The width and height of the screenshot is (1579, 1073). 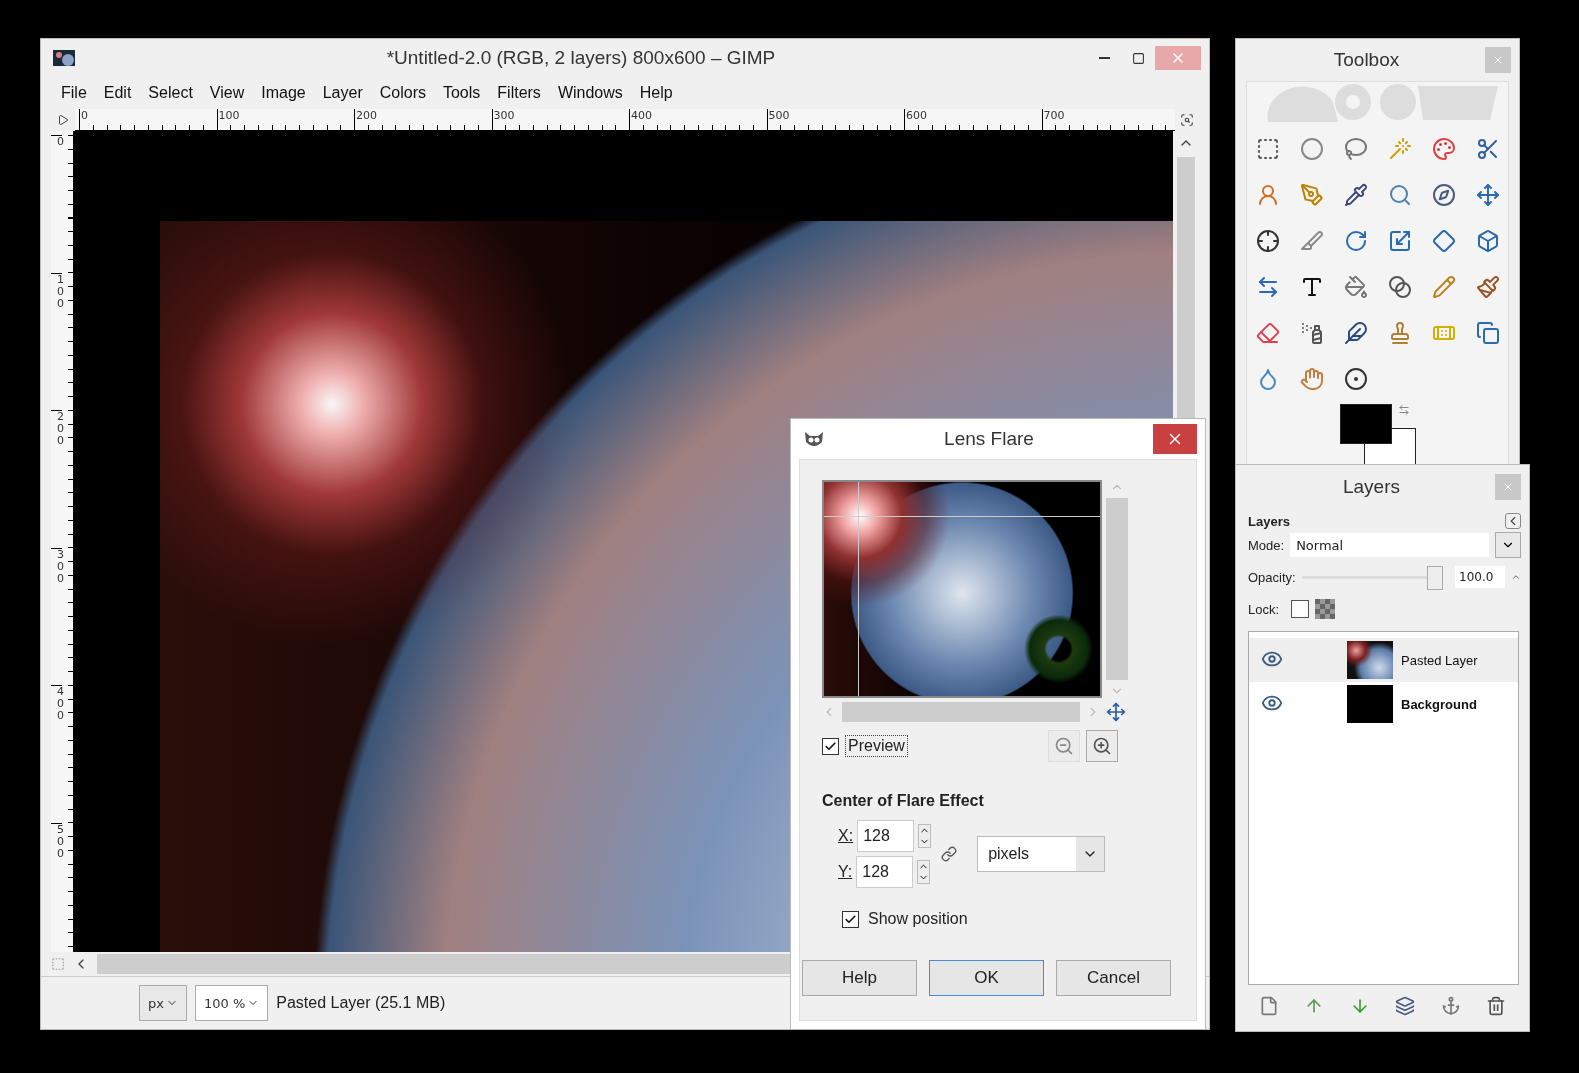 I want to click on layer-thumbnail, so click(x=1370, y=704).